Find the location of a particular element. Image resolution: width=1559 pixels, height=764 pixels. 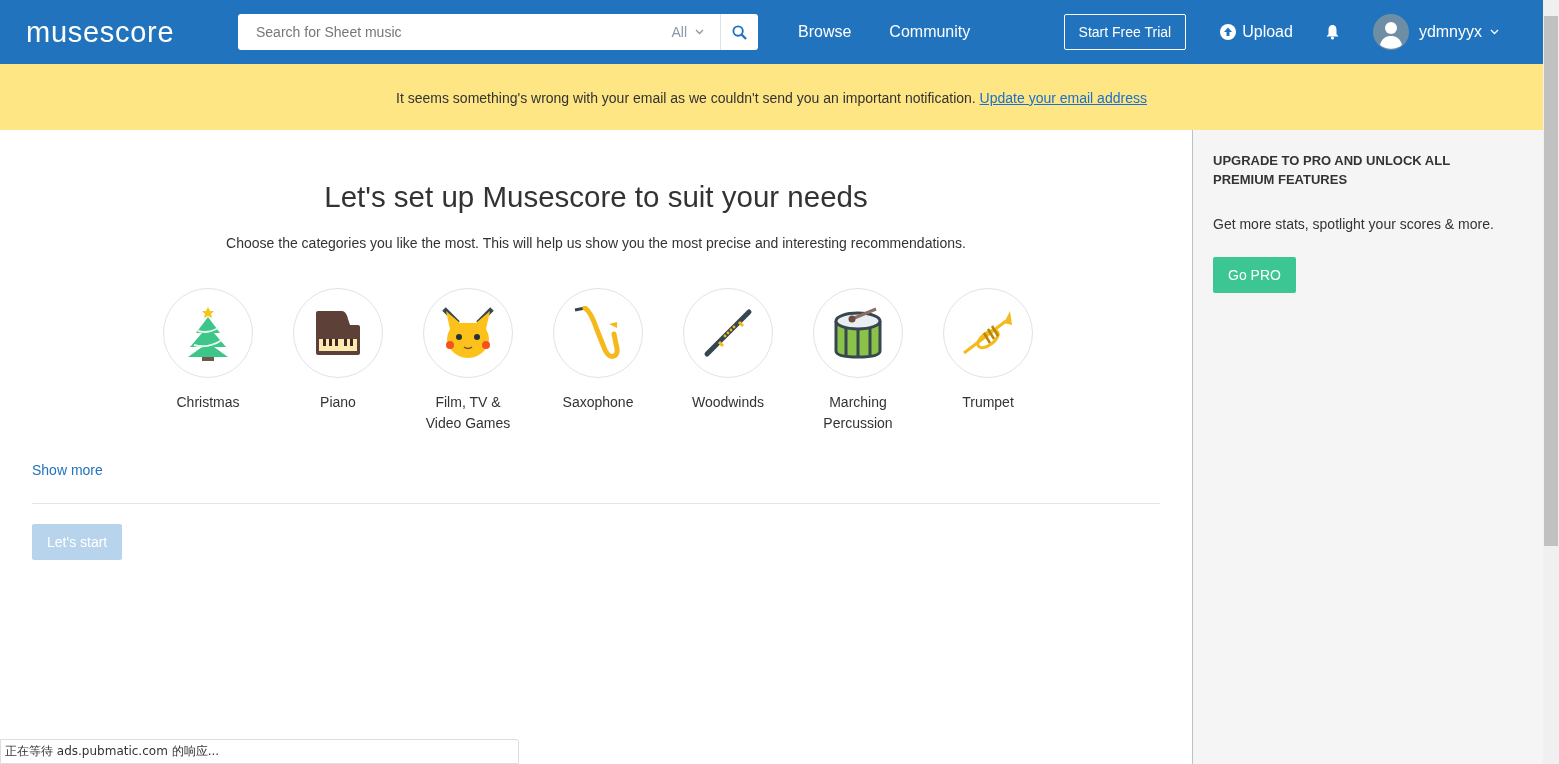

show-more-link: Show more is located at coordinates (67, 471).